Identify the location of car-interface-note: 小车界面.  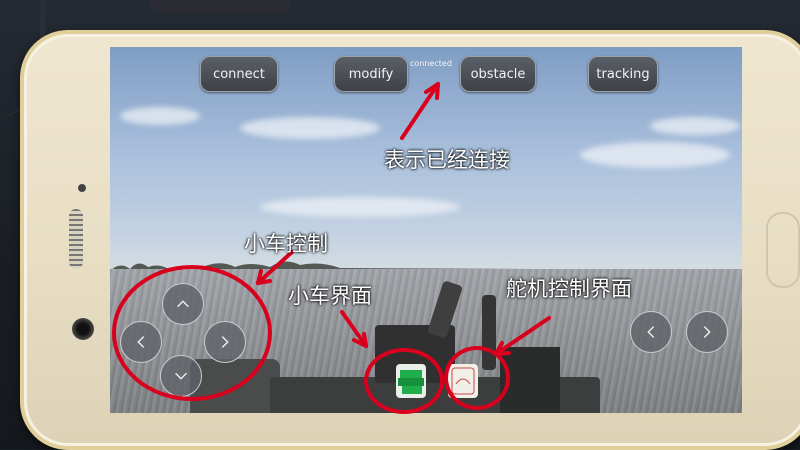
(330, 296).